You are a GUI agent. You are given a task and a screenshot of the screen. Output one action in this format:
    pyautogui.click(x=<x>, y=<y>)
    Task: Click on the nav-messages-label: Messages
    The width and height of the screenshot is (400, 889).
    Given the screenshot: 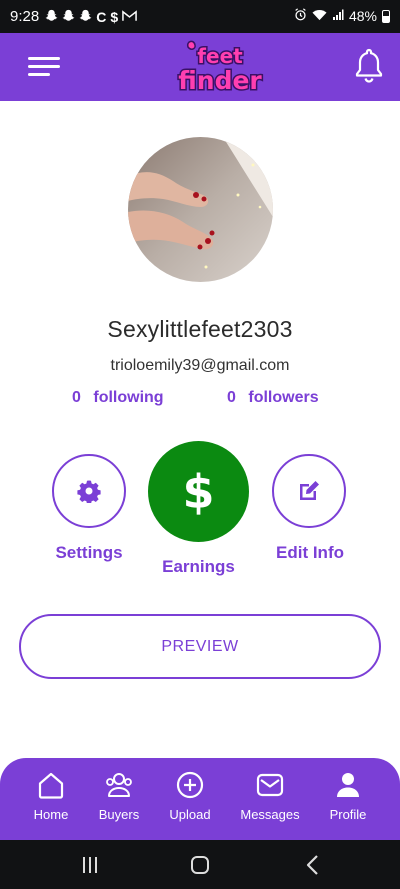 What is the action you would take?
    pyautogui.click(x=270, y=814)
    